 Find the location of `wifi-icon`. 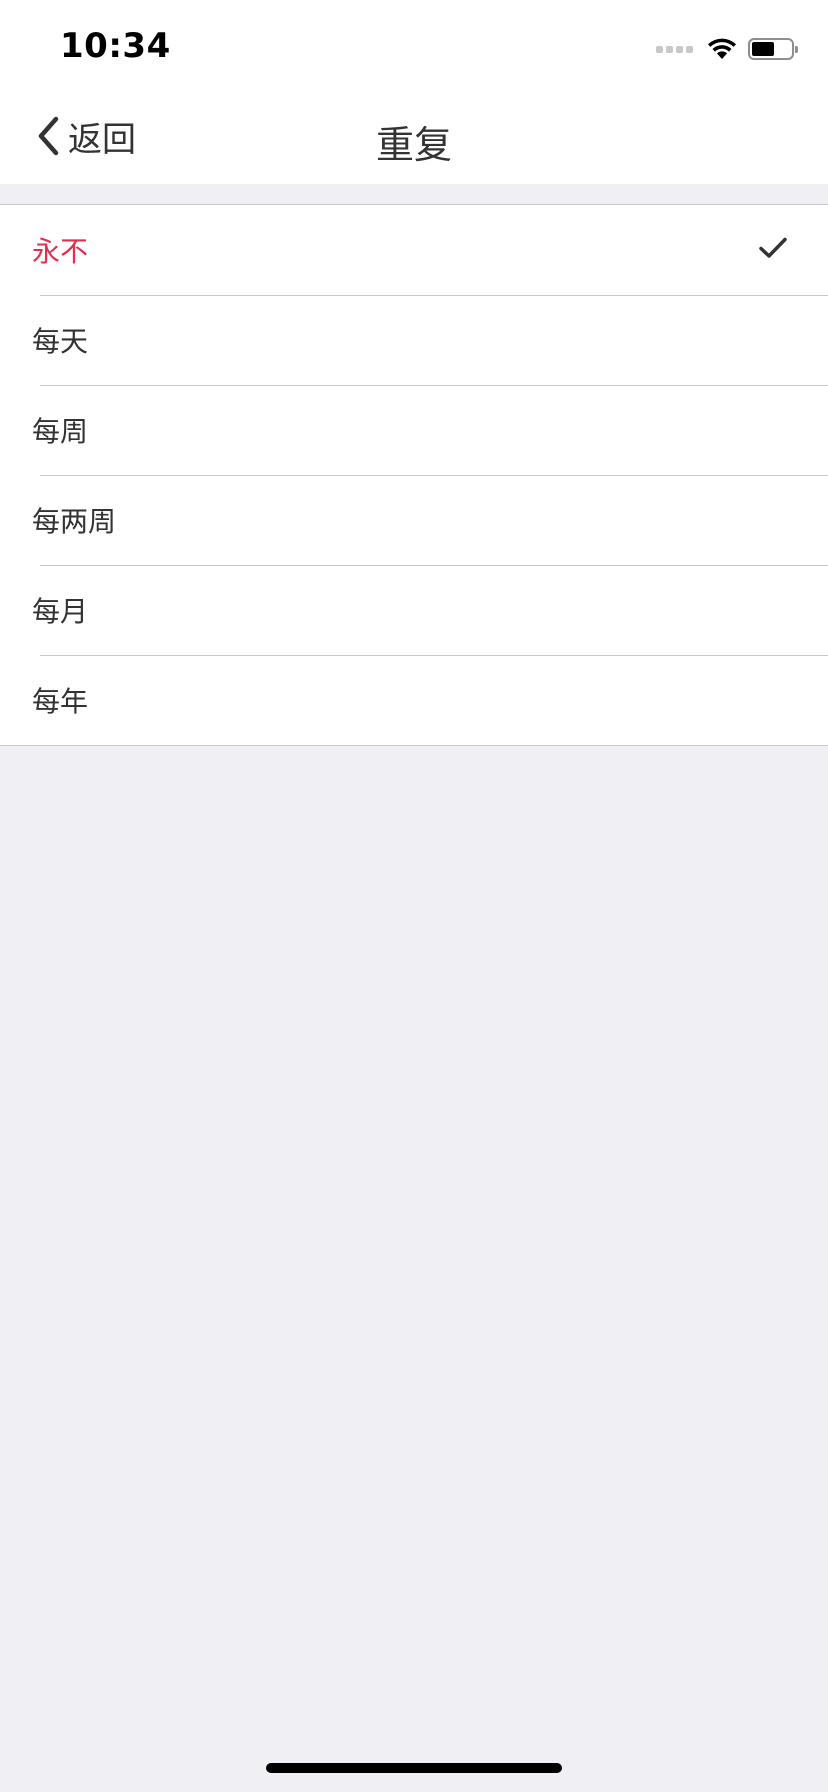

wifi-icon is located at coordinates (722, 48).